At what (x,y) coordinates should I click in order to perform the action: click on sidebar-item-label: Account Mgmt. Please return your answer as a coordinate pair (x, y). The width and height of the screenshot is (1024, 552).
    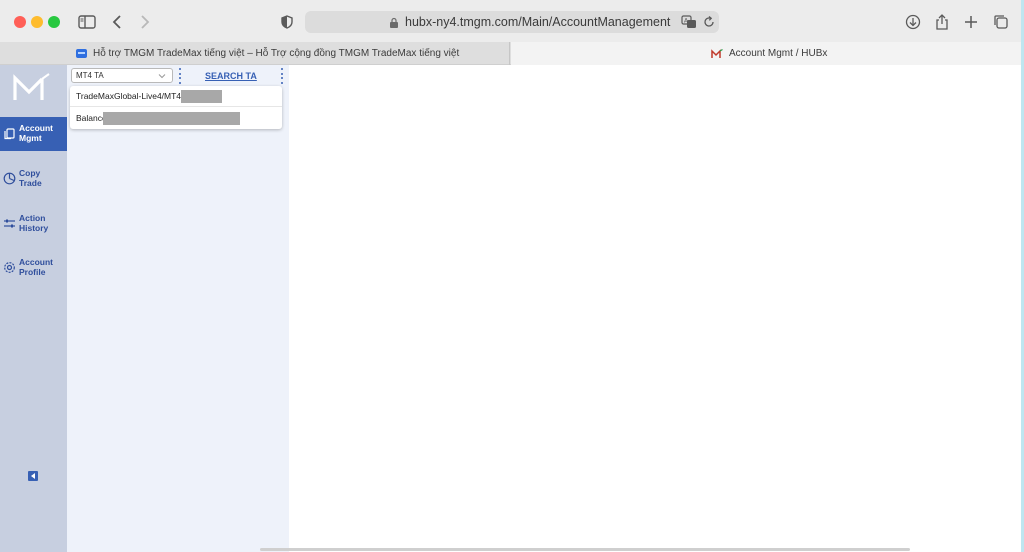
    Looking at the image, I should click on (36, 133).